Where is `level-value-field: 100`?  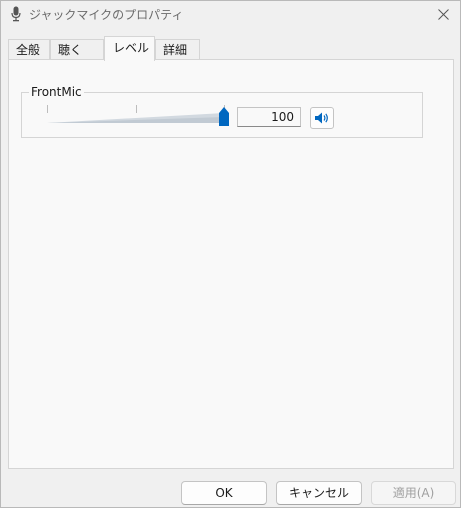 level-value-field: 100 is located at coordinates (269, 117).